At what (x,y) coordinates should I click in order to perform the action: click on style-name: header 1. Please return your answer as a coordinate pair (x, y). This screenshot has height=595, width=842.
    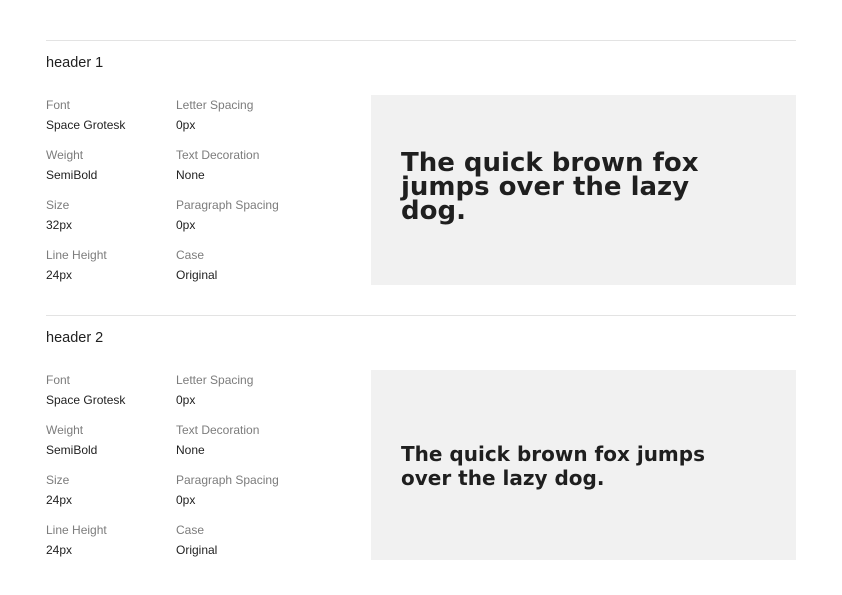
    Looking at the image, I should click on (75, 63).